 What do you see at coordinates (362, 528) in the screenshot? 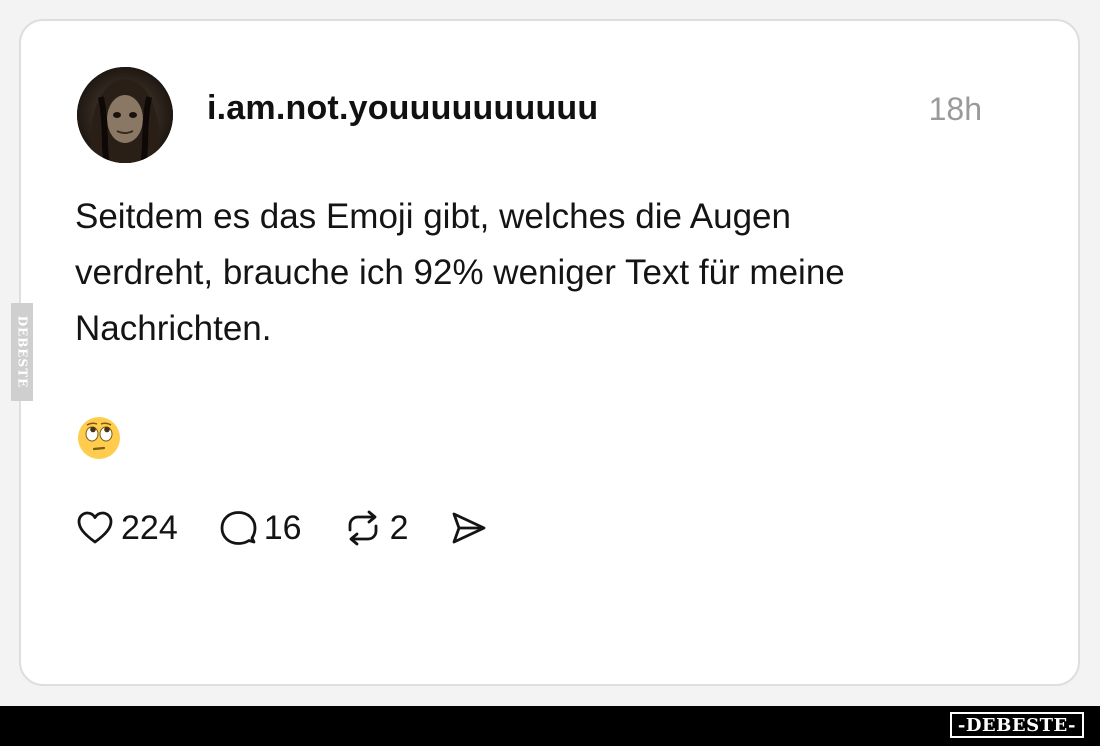
I see `repost-icon` at bounding box center [362, 528].